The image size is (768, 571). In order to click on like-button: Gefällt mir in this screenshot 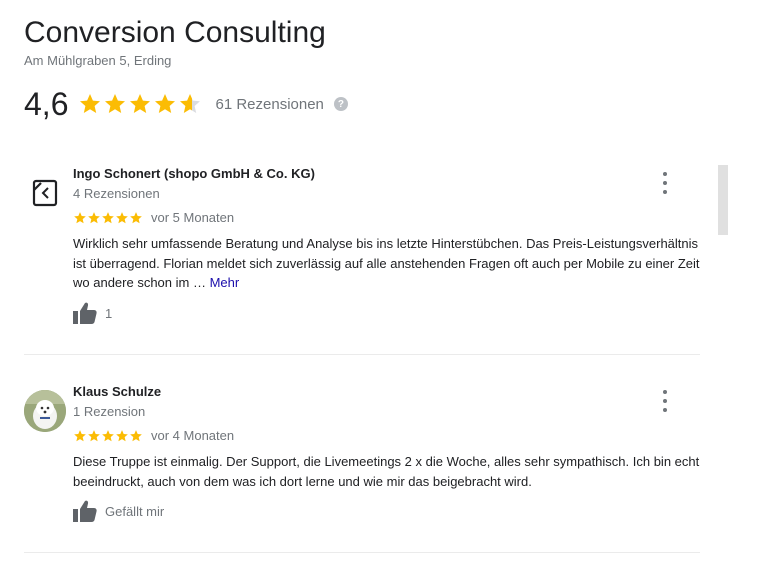, I will do `click(118, 511)`.